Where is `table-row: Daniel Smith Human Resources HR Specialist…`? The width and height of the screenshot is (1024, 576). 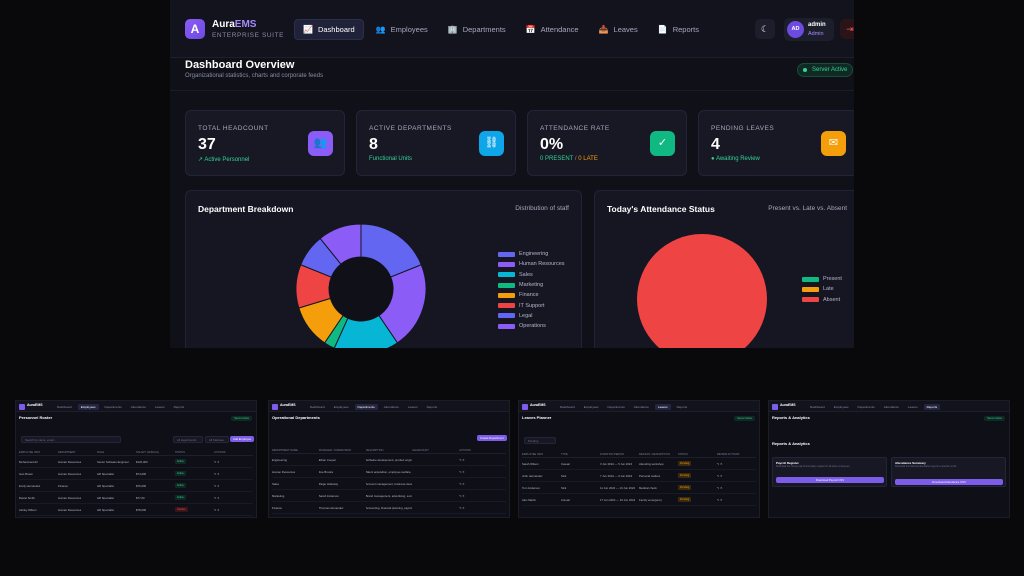 table-row: Daniel Smith Human Resources HR Specialist… is located at coordinates (136, 498).